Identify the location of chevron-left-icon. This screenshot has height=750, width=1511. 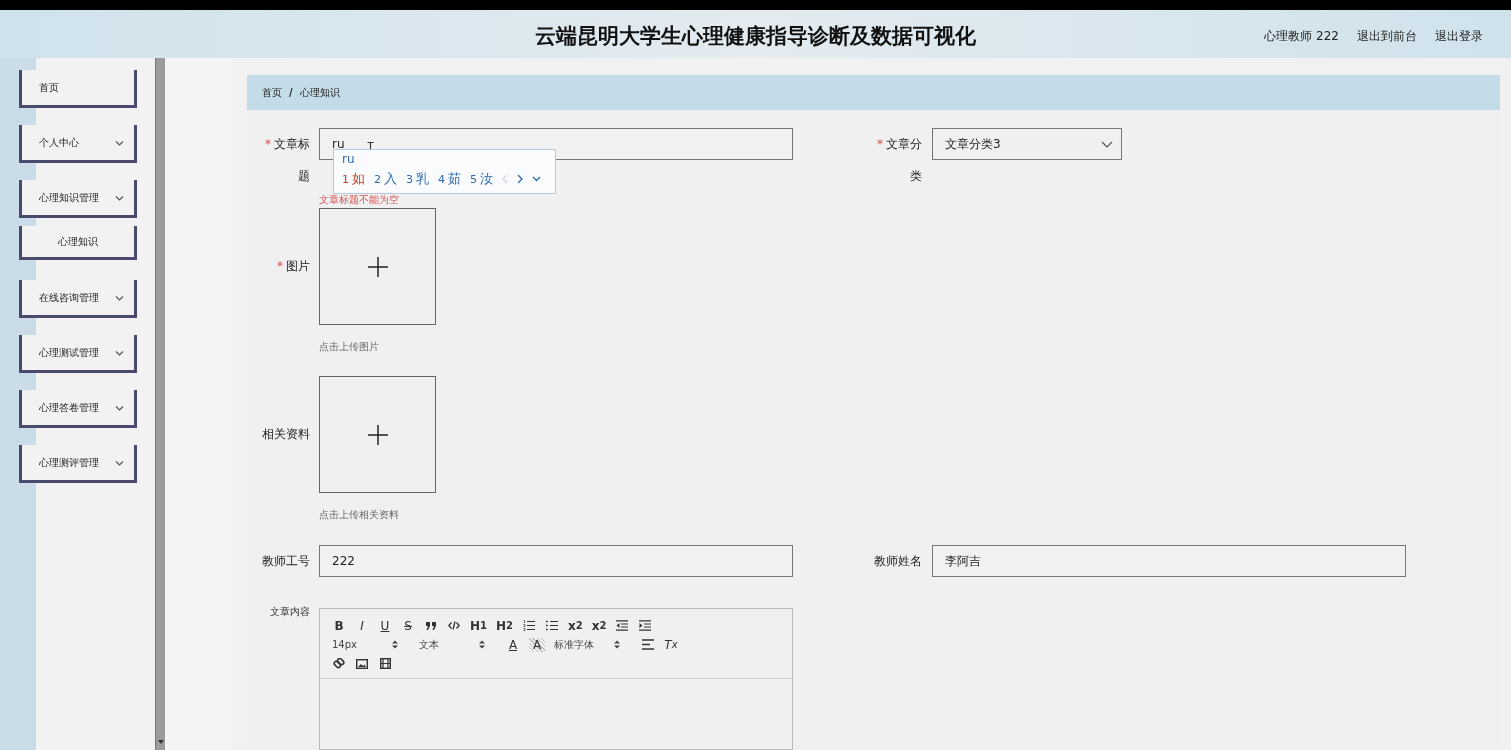
(505, 179).